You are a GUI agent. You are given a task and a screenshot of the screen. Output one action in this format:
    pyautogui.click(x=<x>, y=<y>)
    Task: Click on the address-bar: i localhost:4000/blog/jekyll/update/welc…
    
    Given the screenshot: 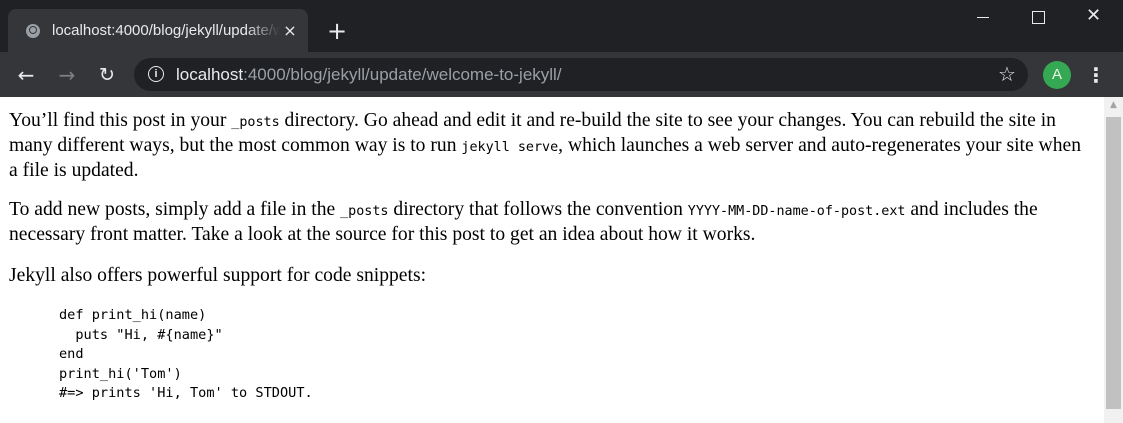 What is the action you would take?
    pyautogui.click(x=581, y=74)
    